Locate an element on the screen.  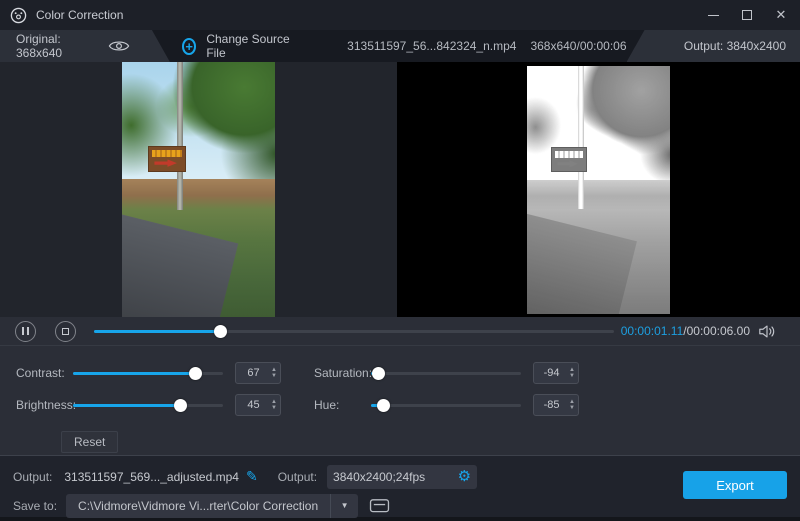
minimize-button is located at coordinates (713, 15).